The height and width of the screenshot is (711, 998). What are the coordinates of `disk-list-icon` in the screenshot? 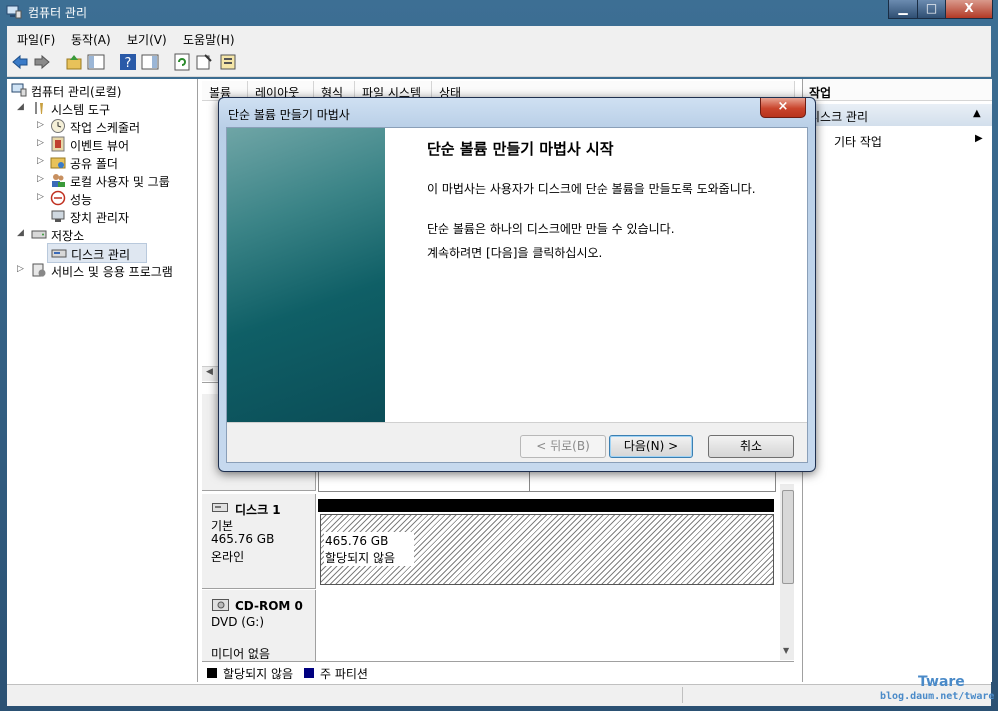 It's located at (228, 62).